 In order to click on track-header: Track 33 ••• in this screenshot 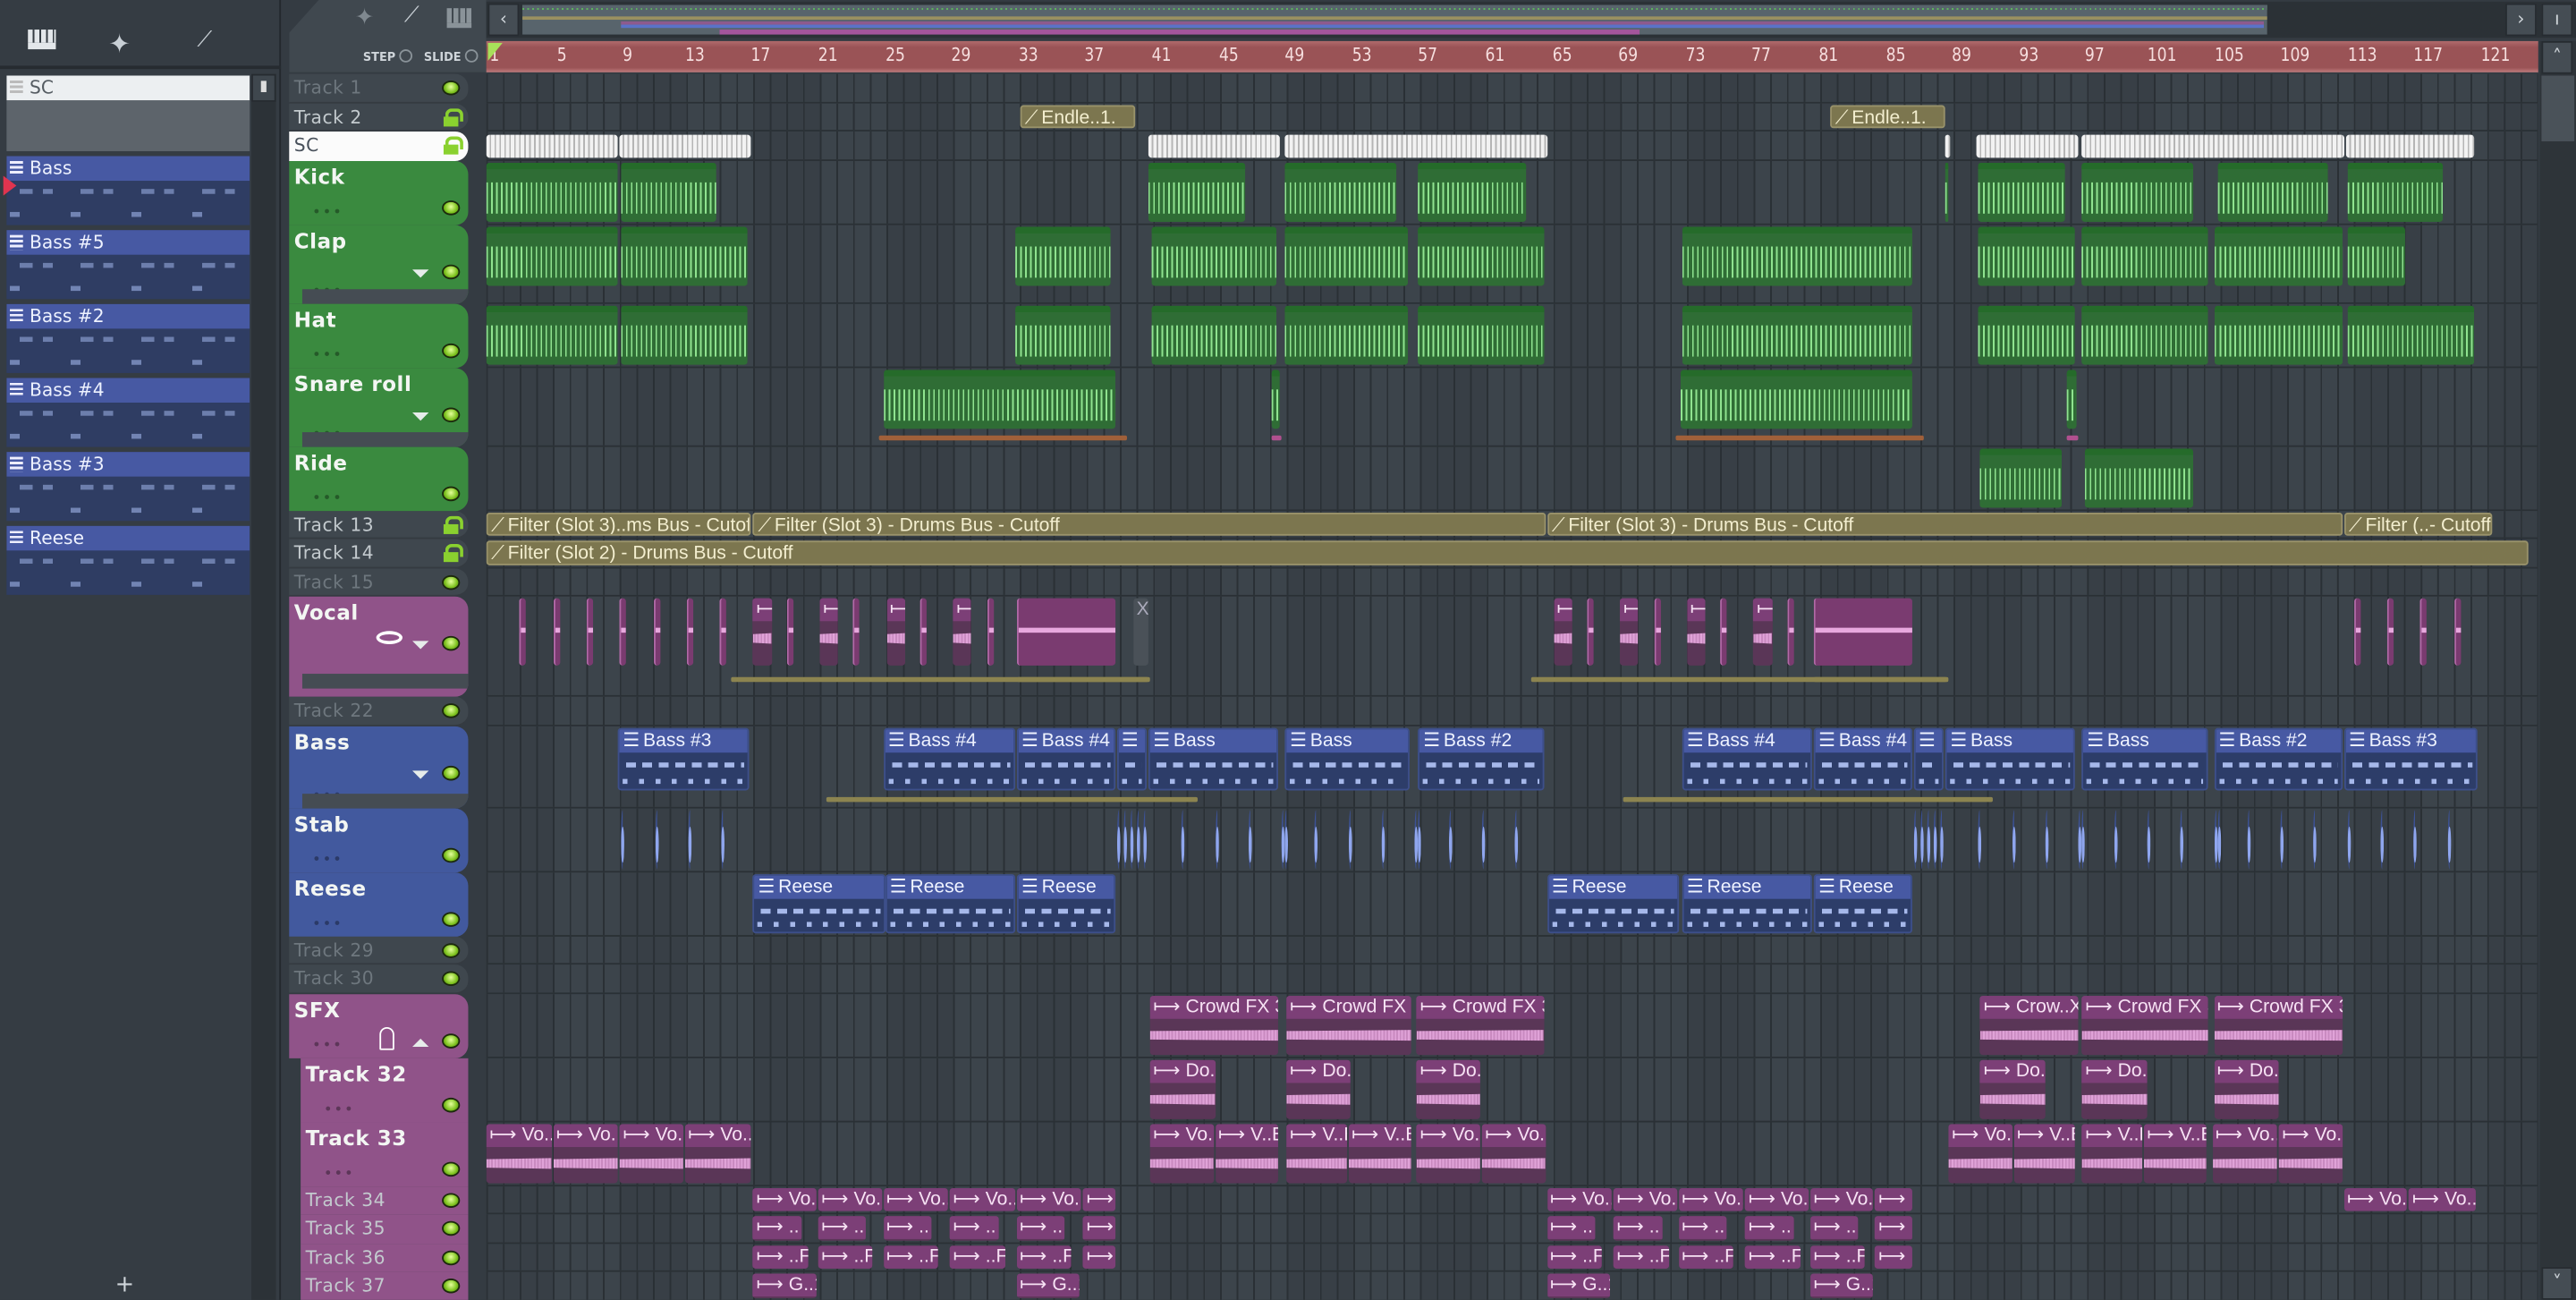, I will do `click(385, 1153)`.